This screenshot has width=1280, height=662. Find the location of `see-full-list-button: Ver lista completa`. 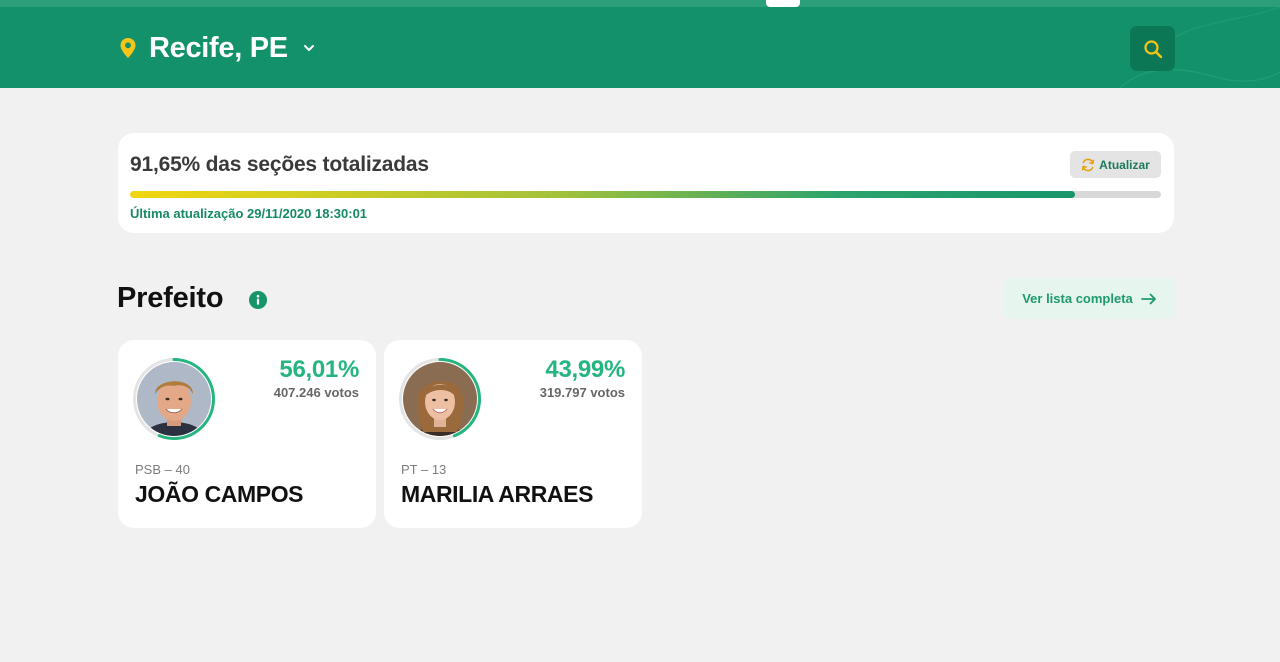

see-full-list-button: Ver lista completa is located at coordinates (1089, 298).